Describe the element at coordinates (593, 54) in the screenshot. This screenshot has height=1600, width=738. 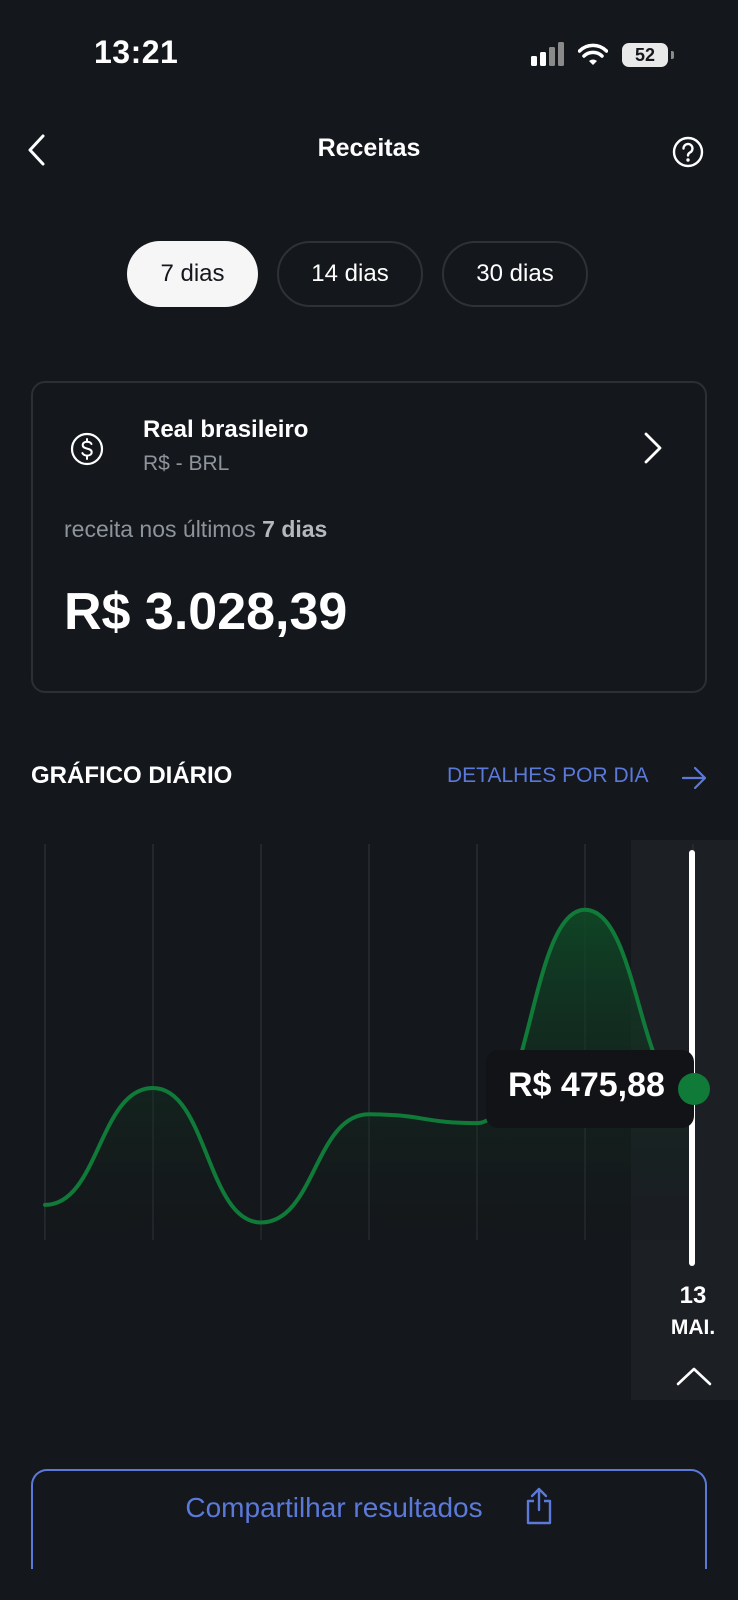
I see `wifi-icon` at that location.